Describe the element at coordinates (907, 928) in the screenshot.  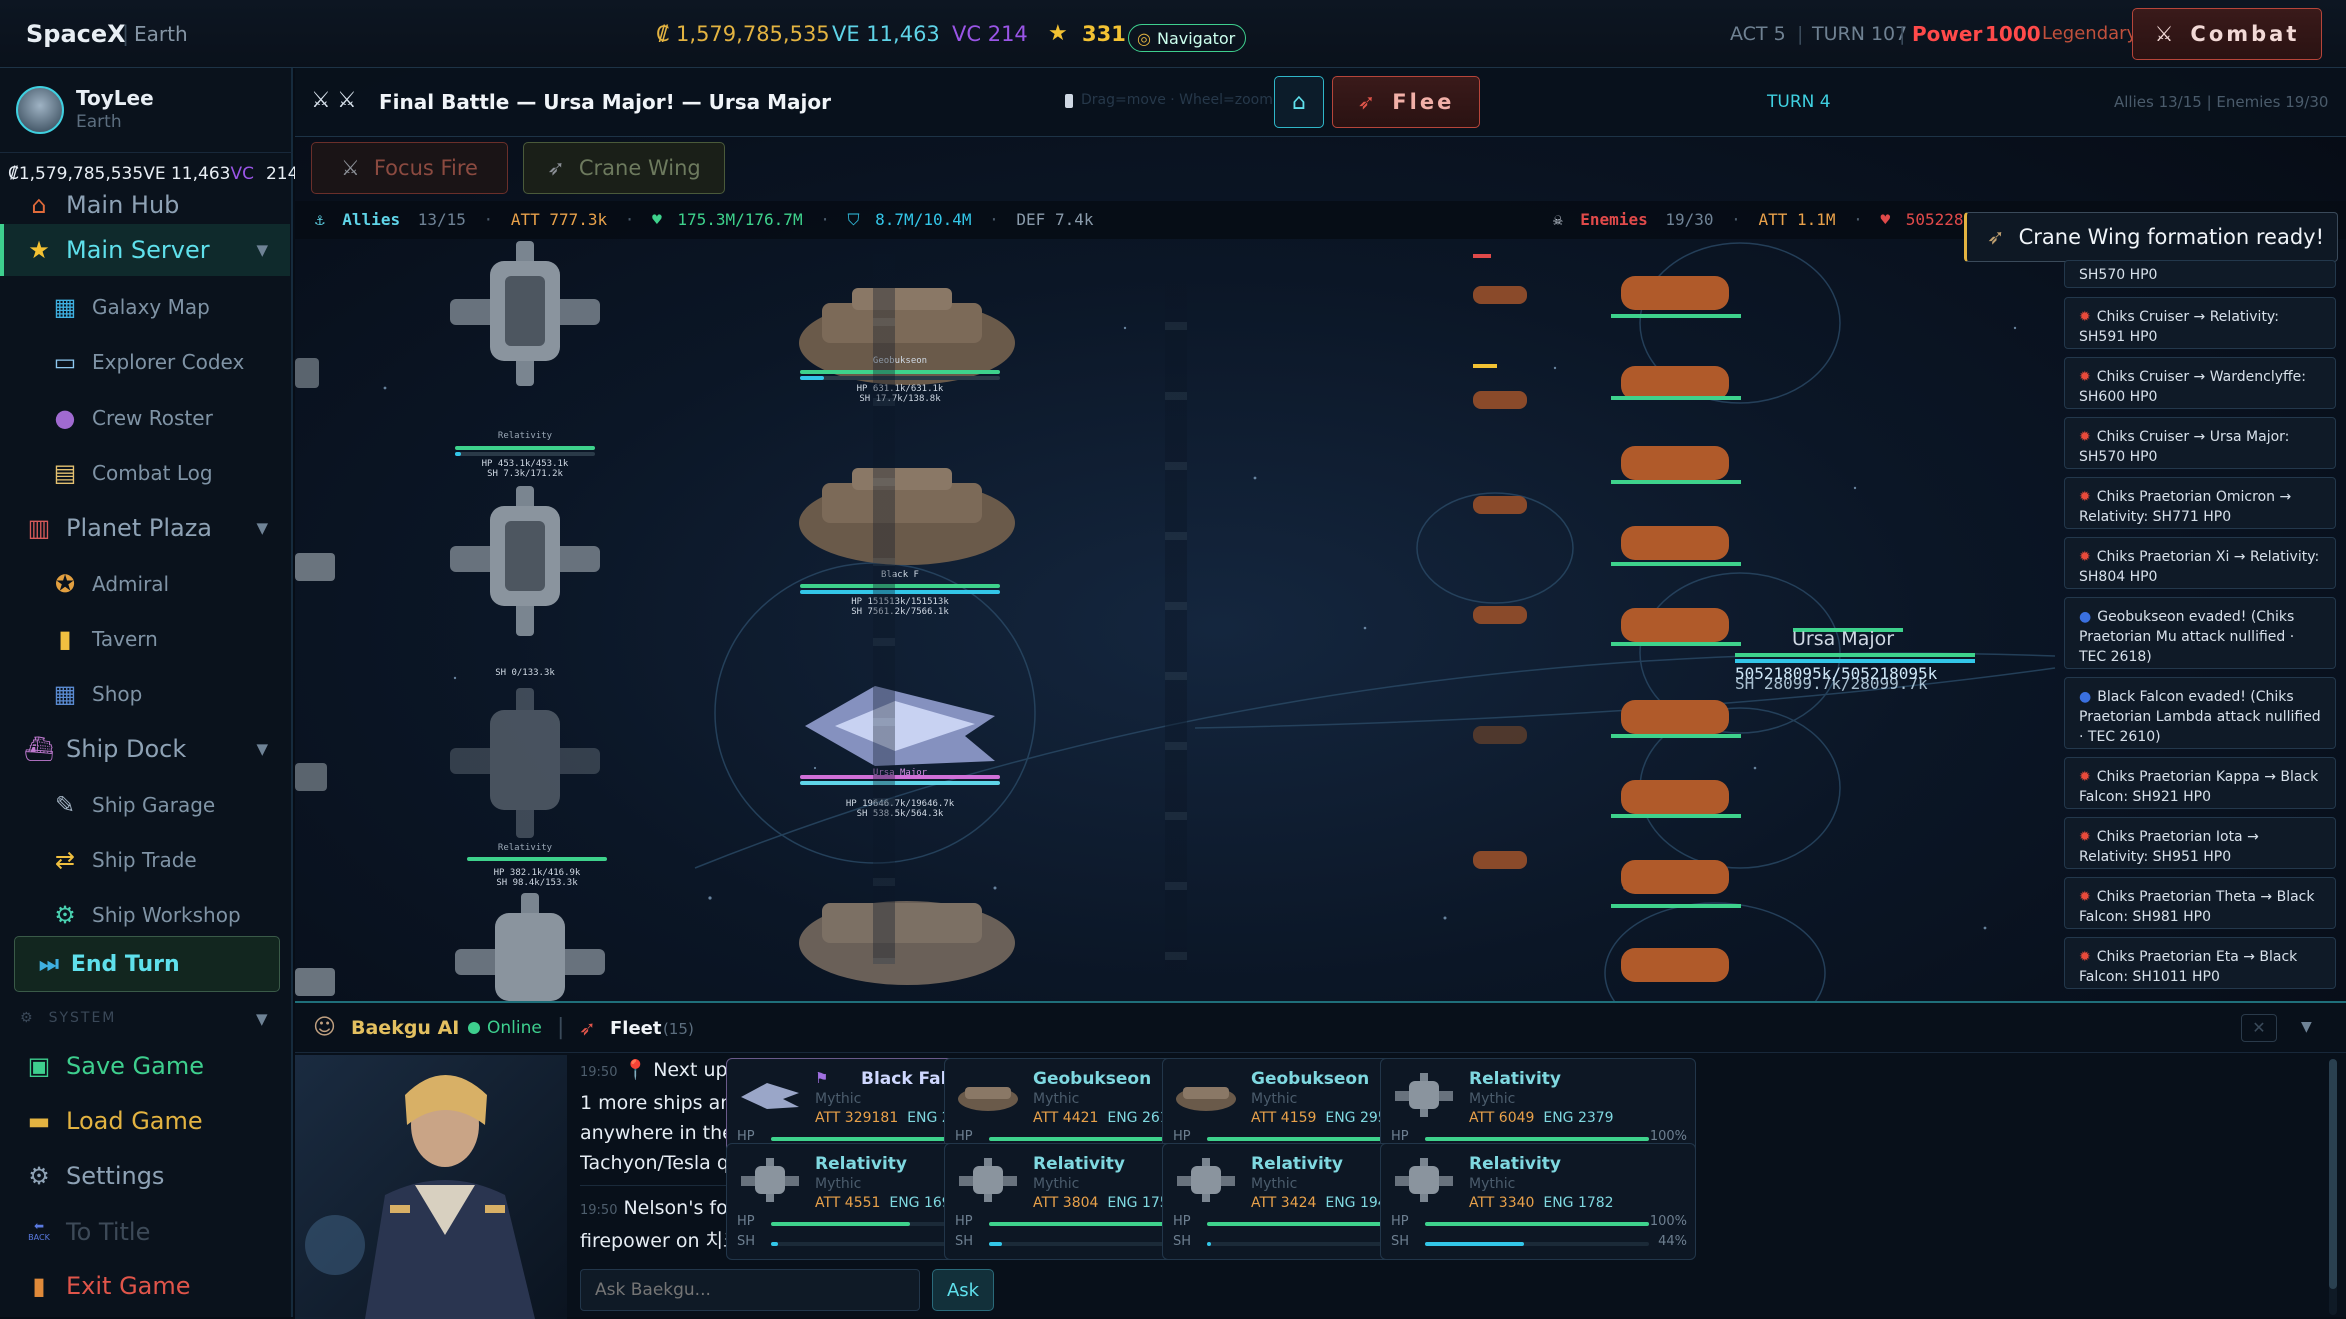
I see `ally-ship-geobukseon` at that location.